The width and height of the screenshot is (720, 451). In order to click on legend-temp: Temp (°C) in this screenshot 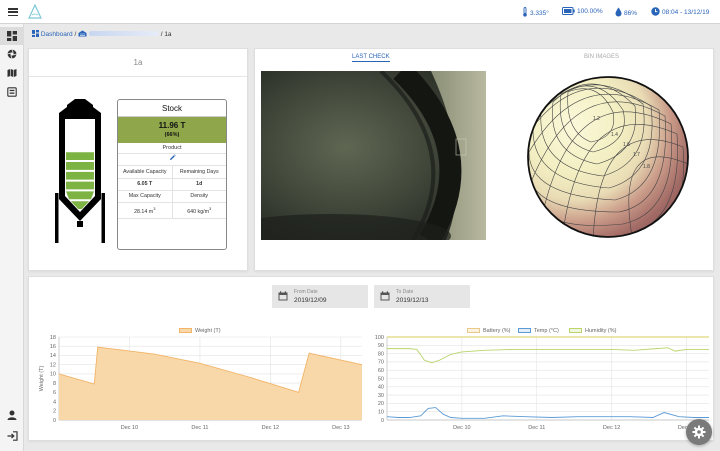, I will do `click(538, 331)`.